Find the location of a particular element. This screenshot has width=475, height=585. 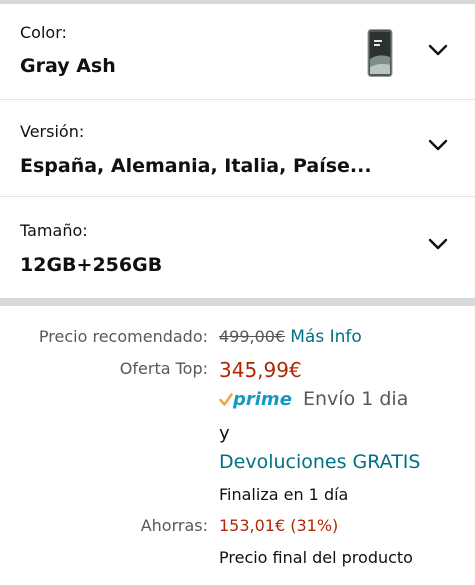

deal-ends-text: Finaliza en 1 día is located at coordinates (284, 494).